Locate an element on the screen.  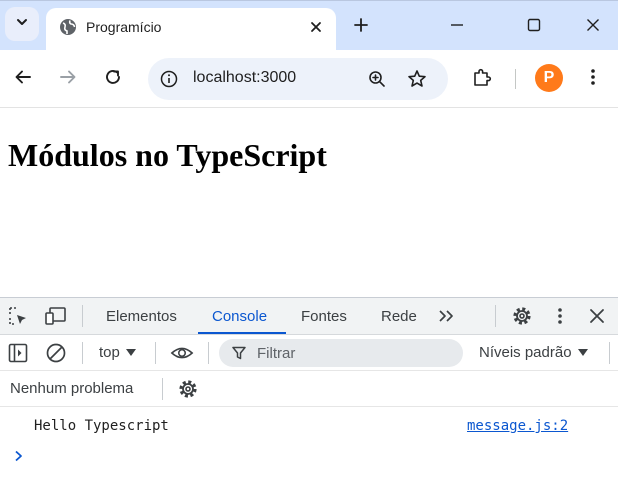
more-vert-icon is located at coordinates (593, 79).